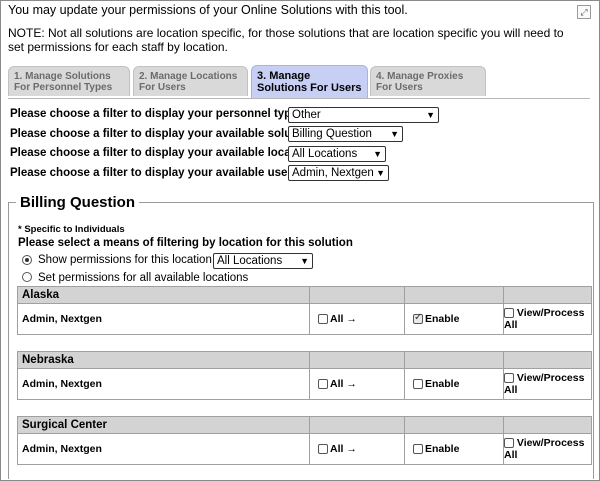  I want to click on location-name: Surgical Center, so click(163, 425).